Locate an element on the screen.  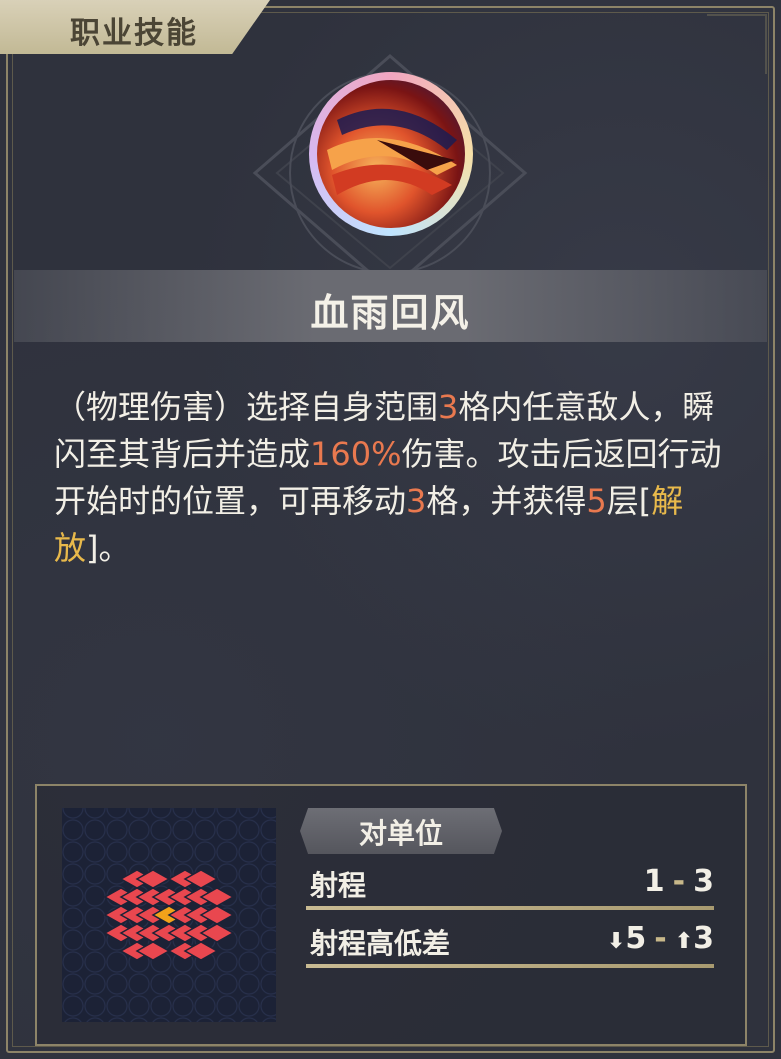
desc-text: 层[ is located at coordinates (629, 501).